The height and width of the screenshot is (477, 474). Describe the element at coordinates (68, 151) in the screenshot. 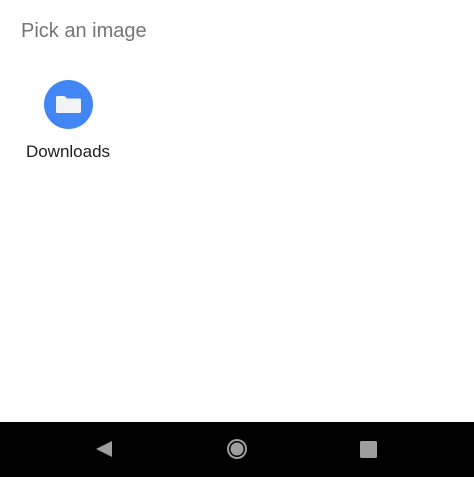

I see `app-label: Downloads` at that location.